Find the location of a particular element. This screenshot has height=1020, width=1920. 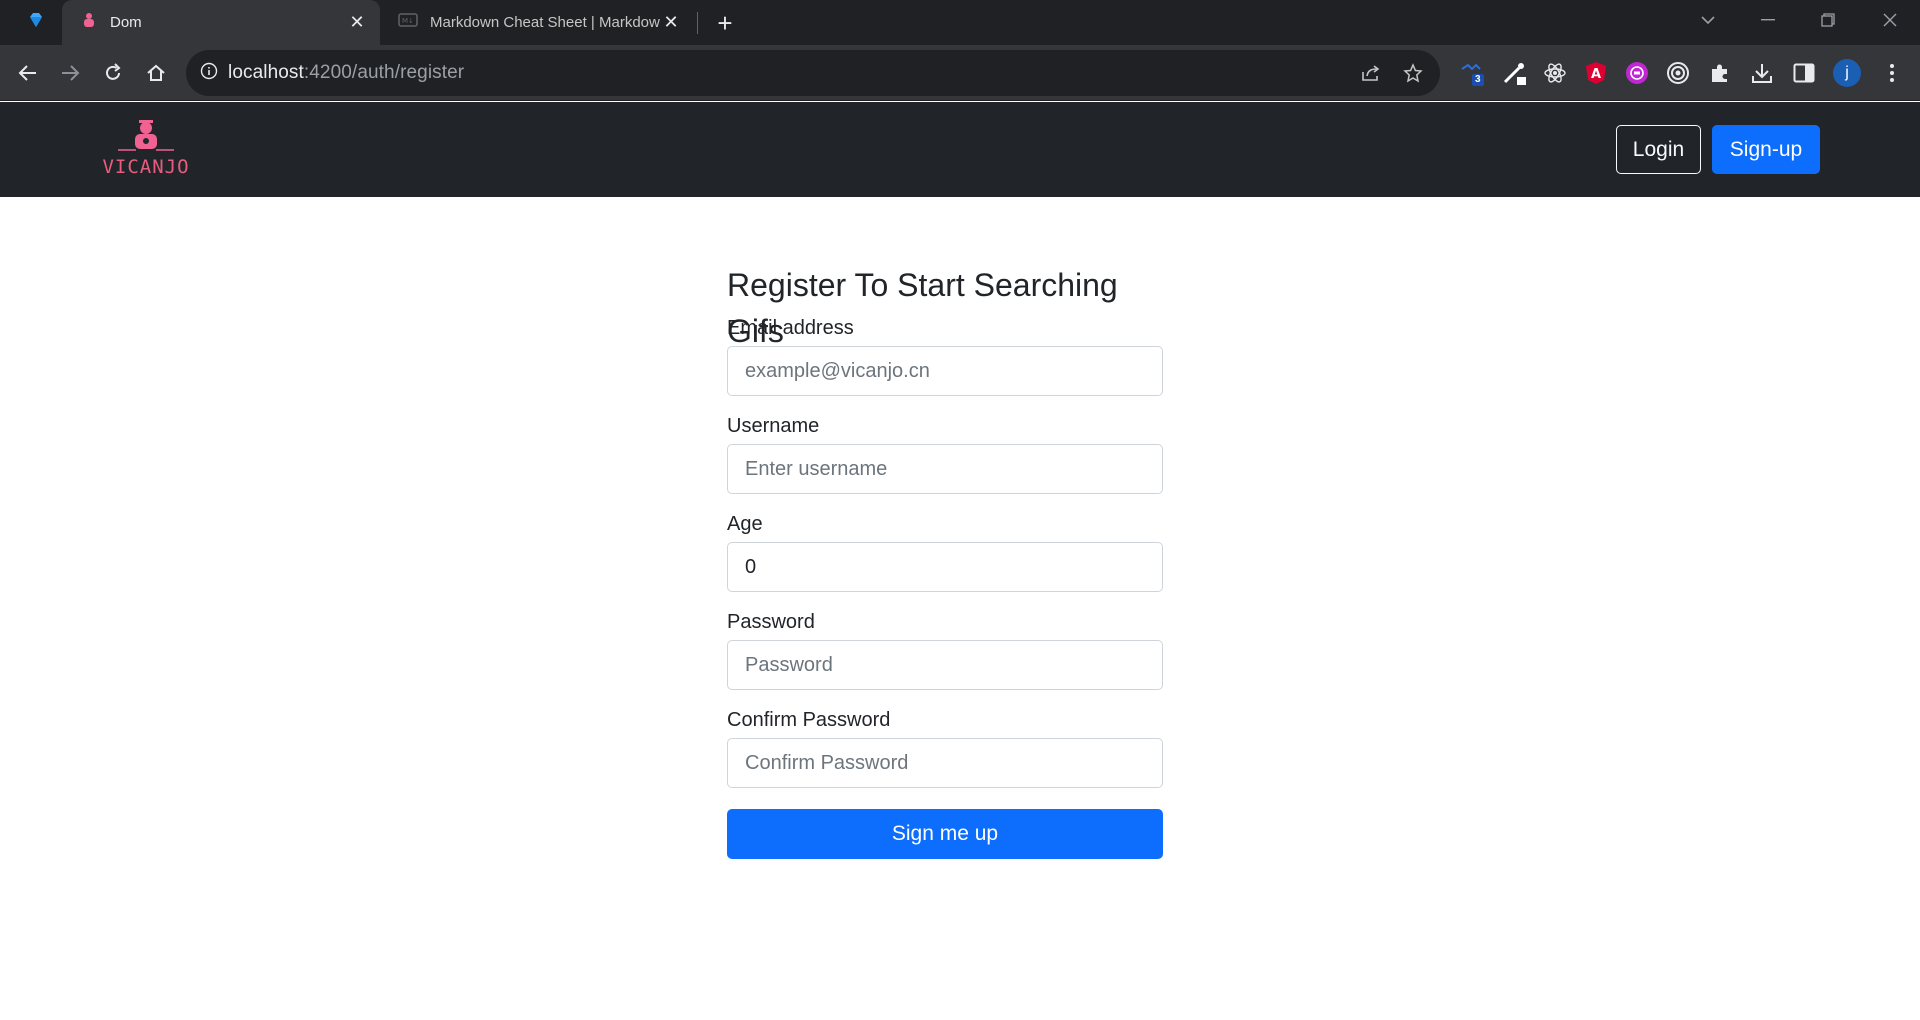

more-menu-icon is located at coordinates (1892, 73).